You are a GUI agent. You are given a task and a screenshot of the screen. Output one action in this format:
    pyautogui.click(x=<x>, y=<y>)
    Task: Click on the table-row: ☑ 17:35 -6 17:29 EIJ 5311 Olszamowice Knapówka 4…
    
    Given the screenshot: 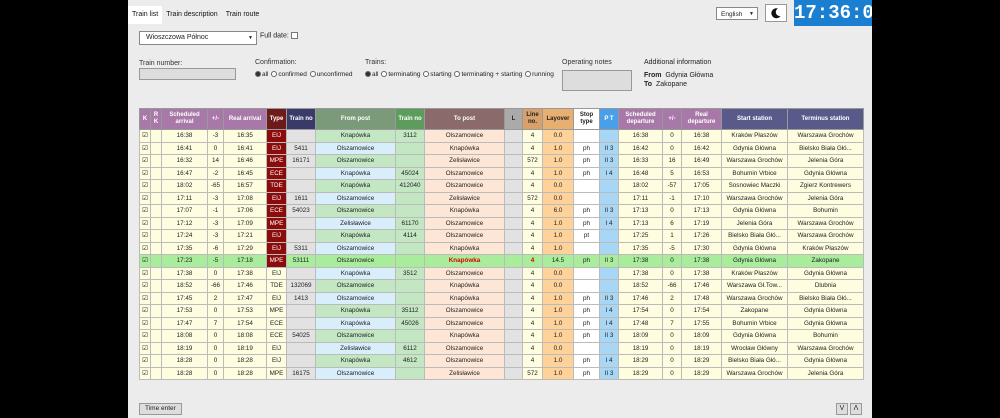 What is the action you would take?
    pyautogui.click(x=501, y=248)
    